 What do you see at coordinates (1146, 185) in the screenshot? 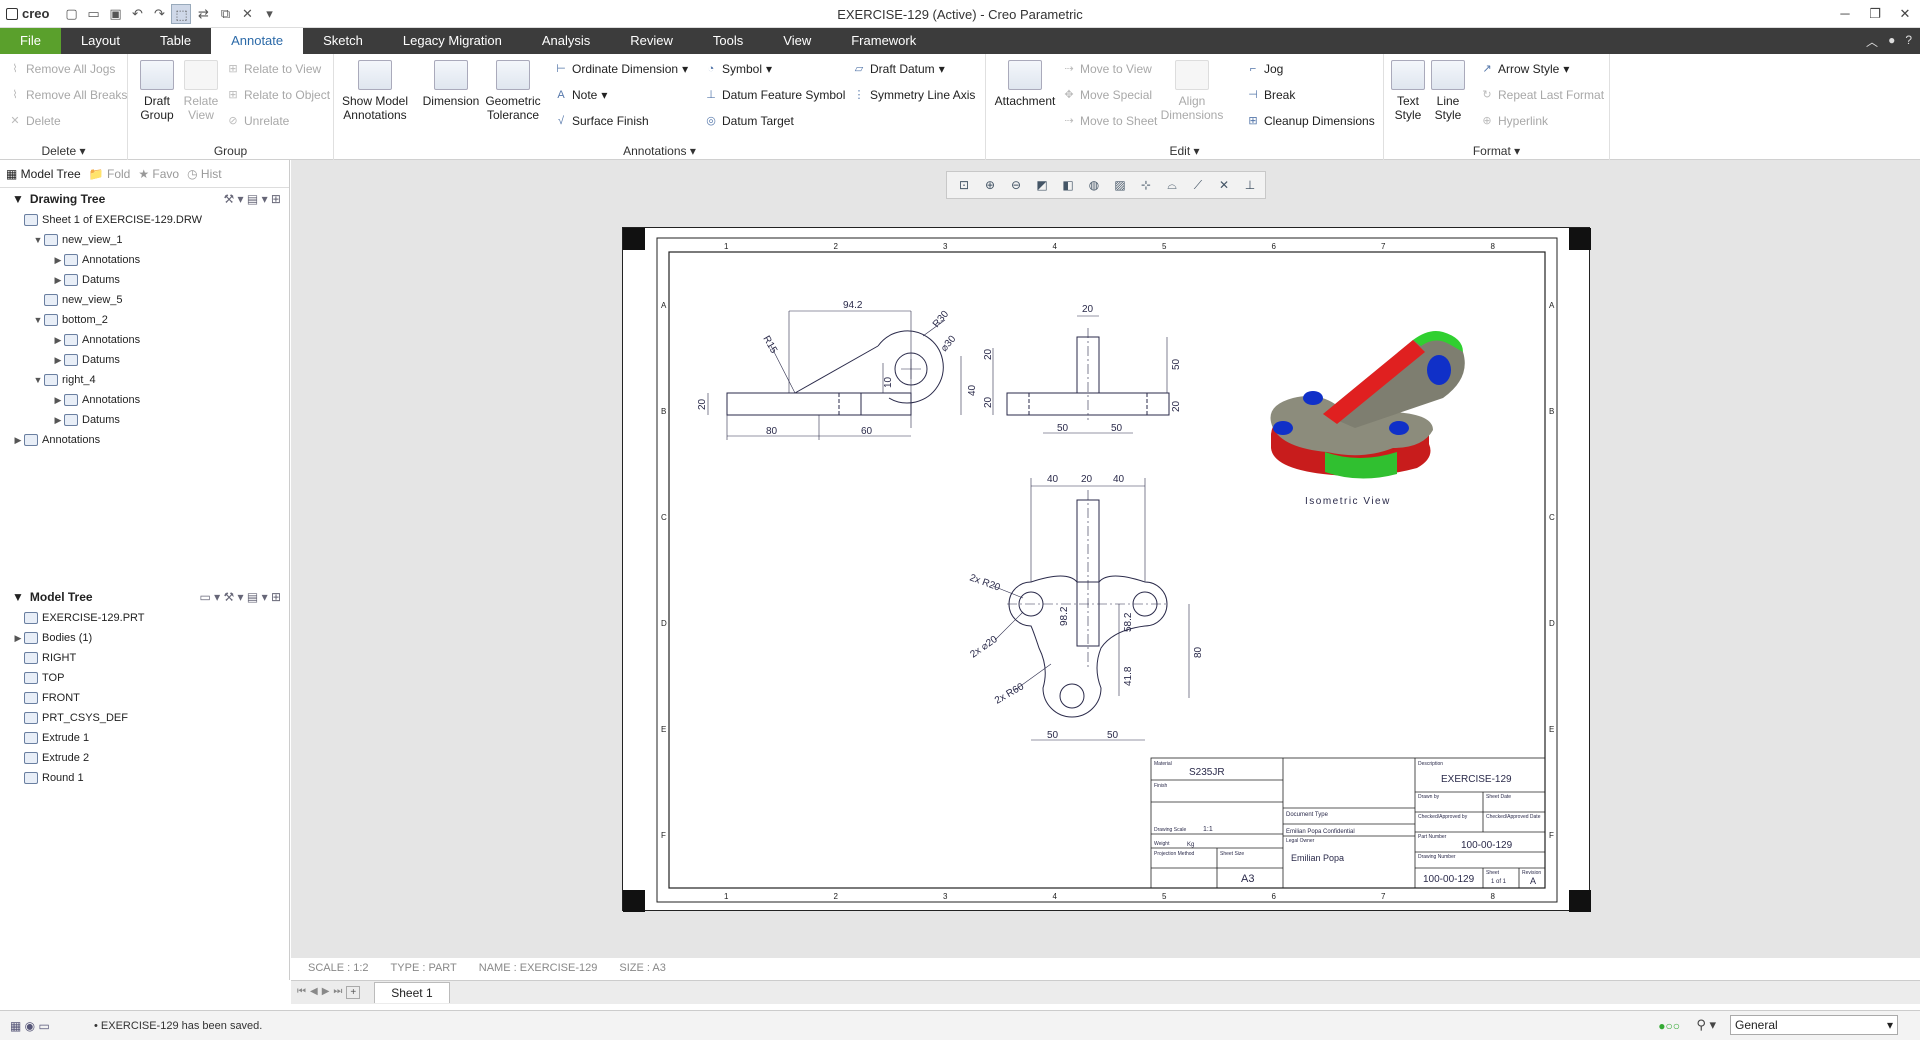
I see `datum-display-icon: ⊹` at bounding box center [1146, 185].